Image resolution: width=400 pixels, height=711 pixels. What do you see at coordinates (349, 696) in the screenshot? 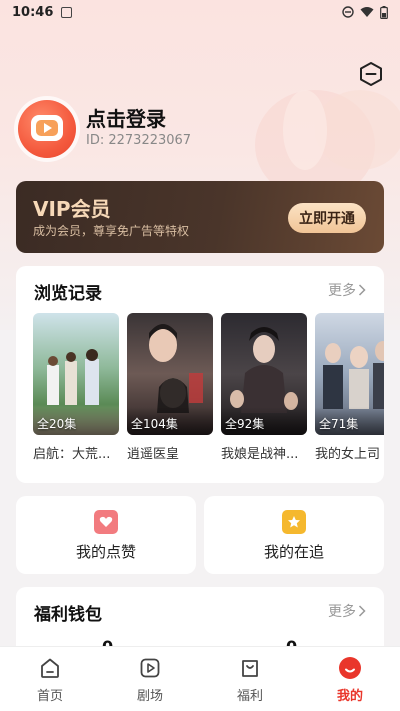
I see `nav-profile-label: 我的` at bounding box center [349, 696].